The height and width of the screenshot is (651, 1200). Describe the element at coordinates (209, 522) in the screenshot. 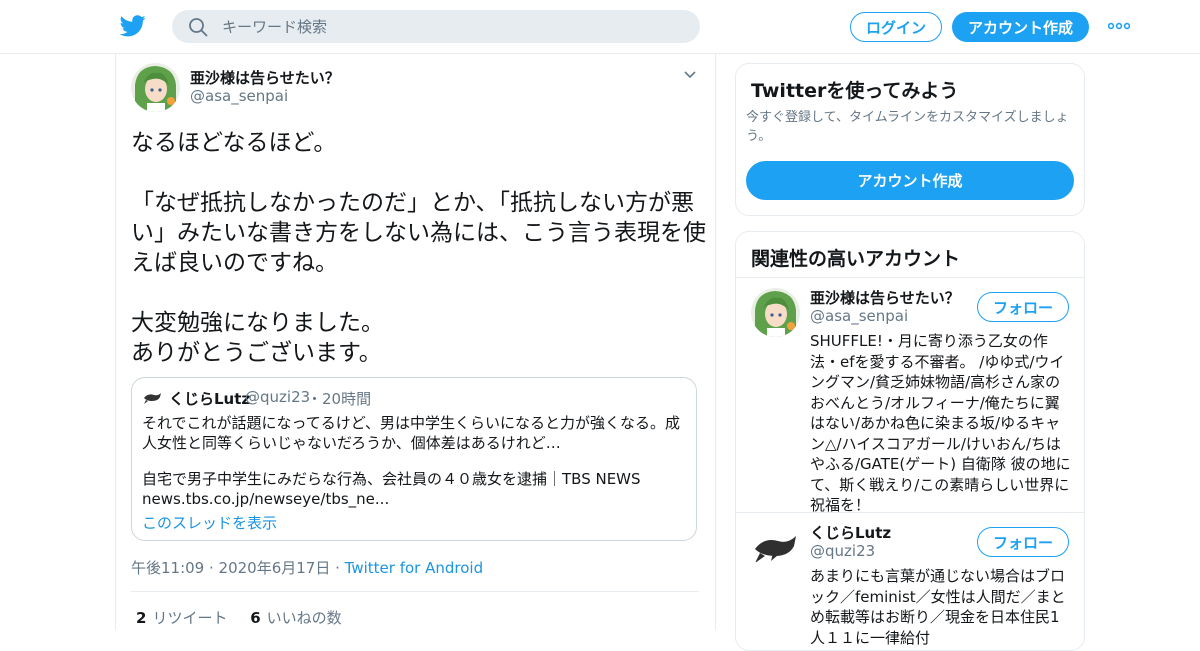

I see `show-thread-link: このスレッドを表示` at that location.